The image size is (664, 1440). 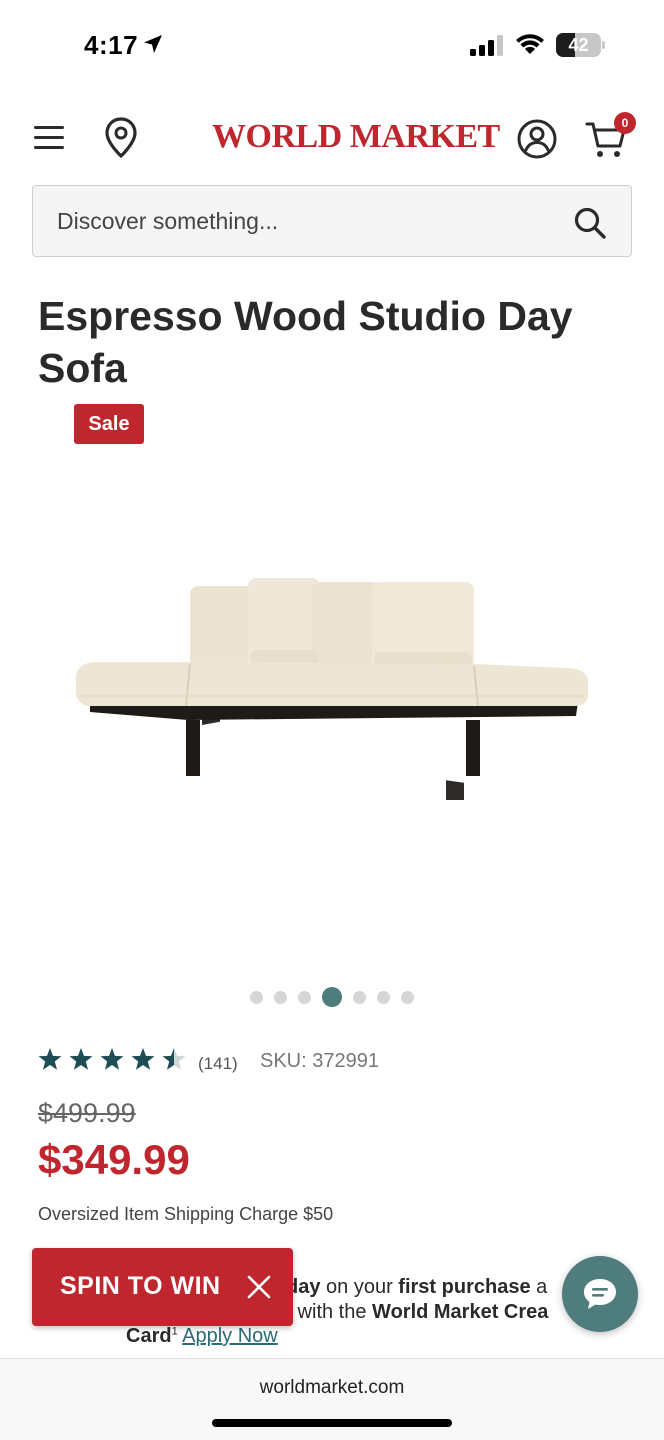 What do you see at coordinates (356, 137) in the screenshot?
I see `world-market-logo: WORLD MARKET` at bounding box center [356, 137].